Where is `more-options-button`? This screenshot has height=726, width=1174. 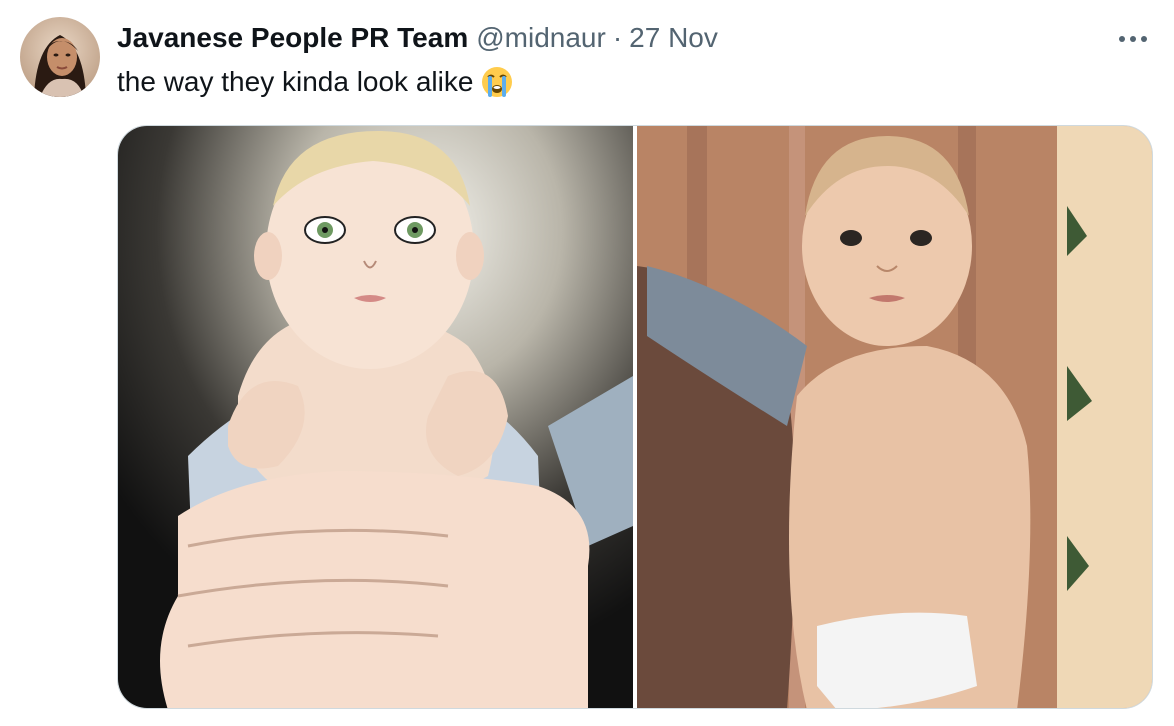 more-options-button is located at coordinates (1133, 39).